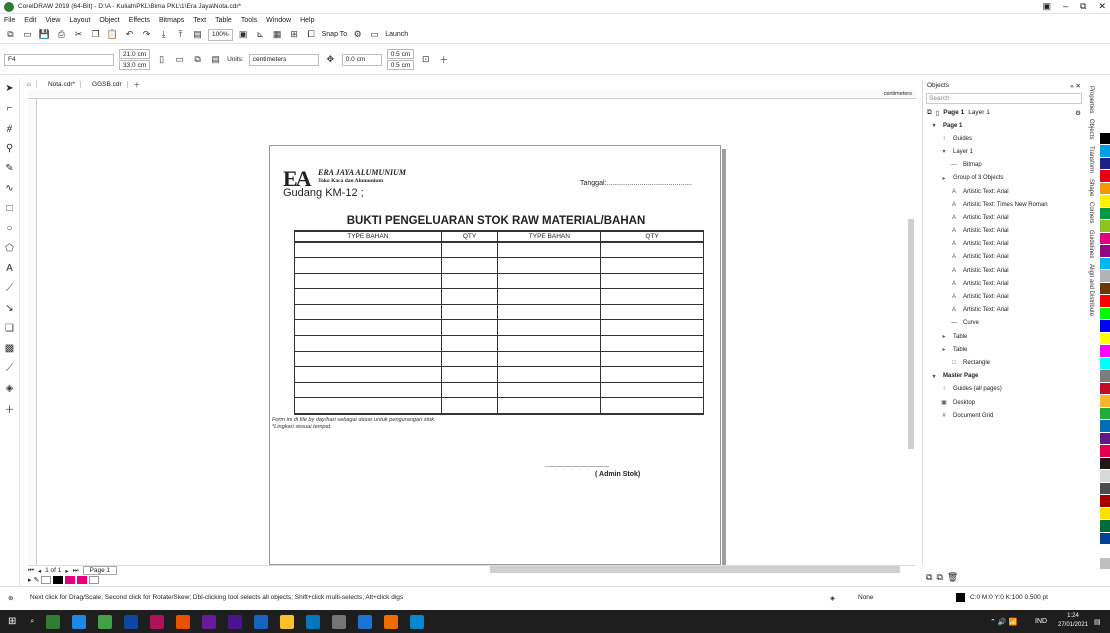 The image size is (1110, 633). Describe the element at coordinates (695, 569) in the screenshot. I see `horizontal-scrollbar` at that location.